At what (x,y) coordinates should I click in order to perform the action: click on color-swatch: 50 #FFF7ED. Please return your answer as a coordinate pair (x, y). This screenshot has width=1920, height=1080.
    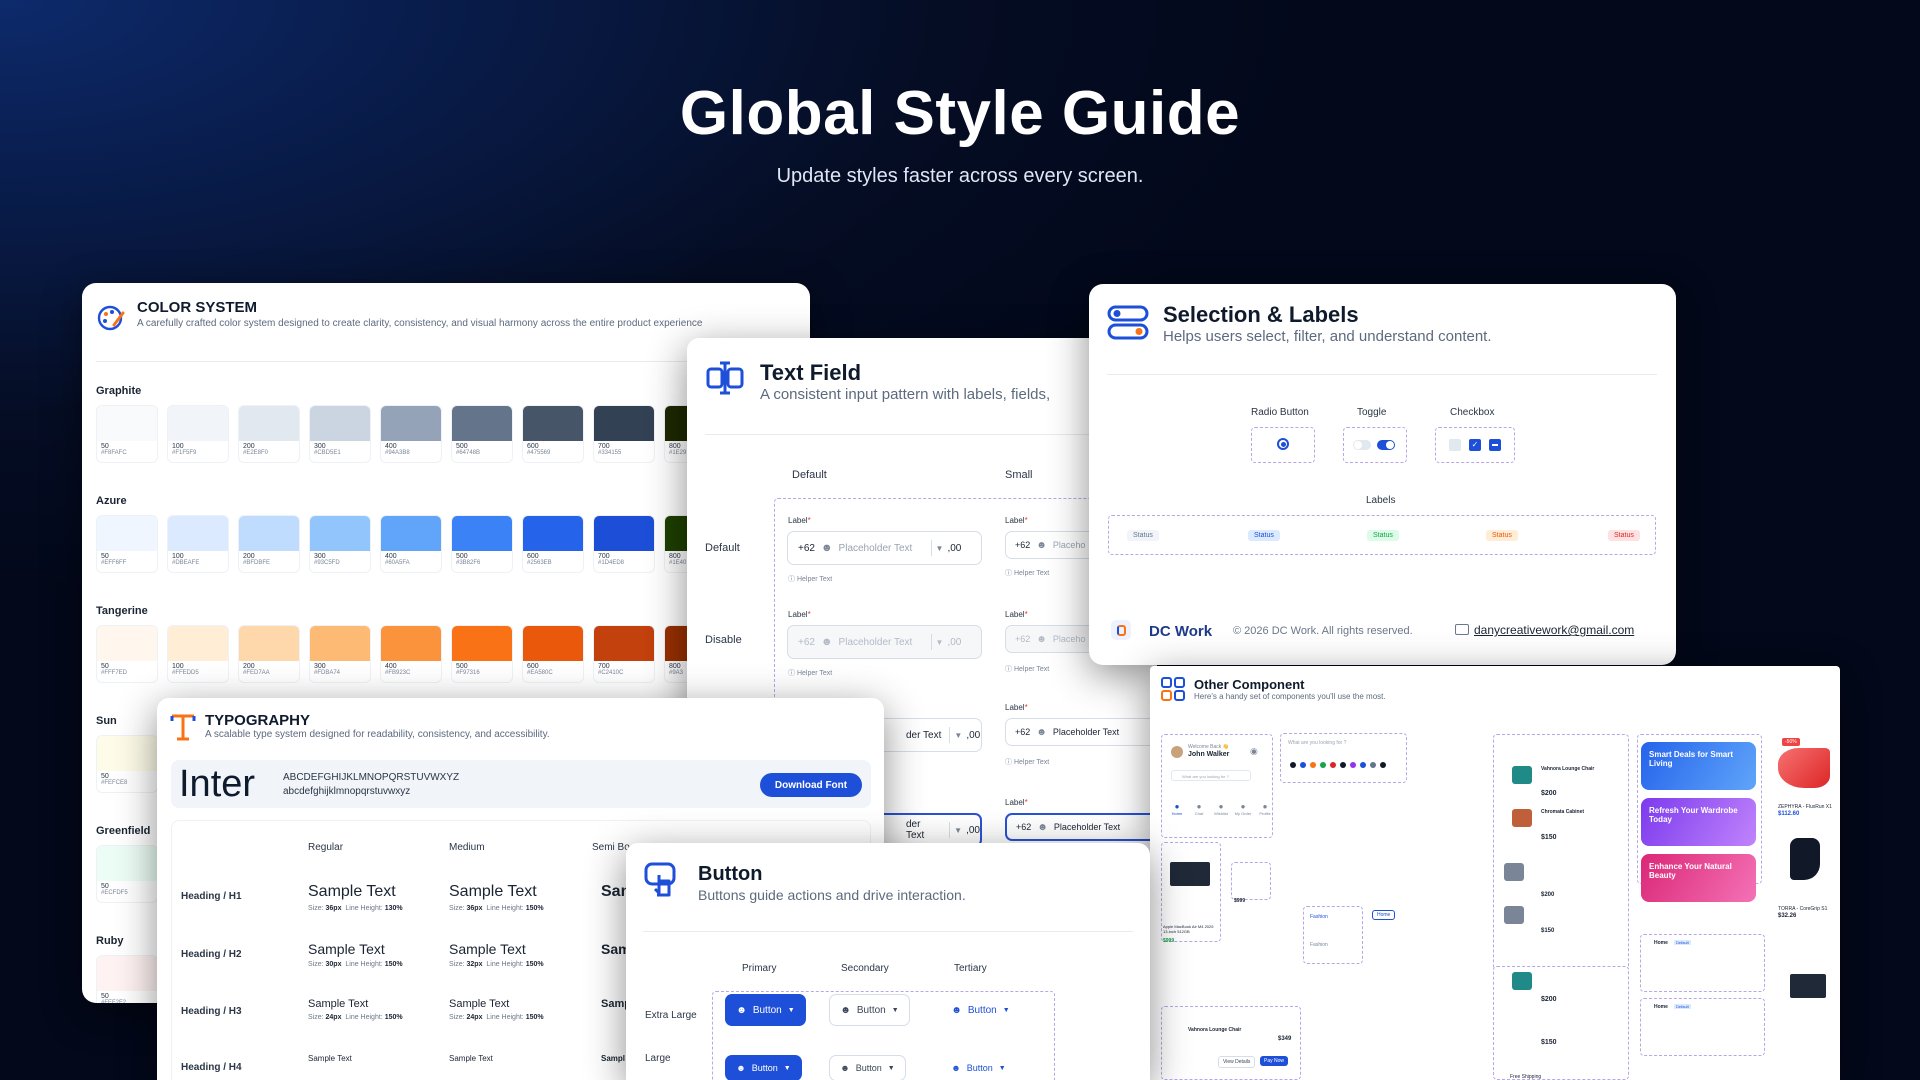
    Looking at the image, I should click on (127, 654).